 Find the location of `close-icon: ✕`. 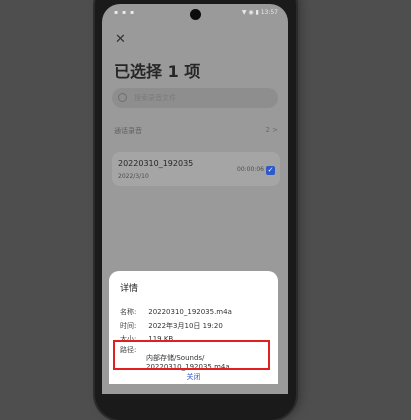

close-icon: ✕ is located at coordinates (120, 39).